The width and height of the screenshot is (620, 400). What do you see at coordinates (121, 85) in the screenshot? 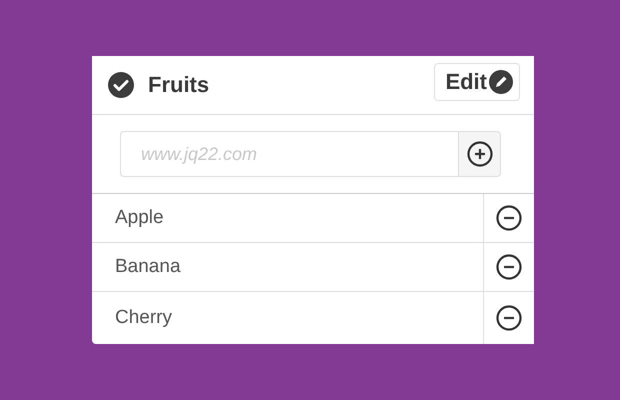
I see `checkmark-icon` at bounding box center [121, 85].